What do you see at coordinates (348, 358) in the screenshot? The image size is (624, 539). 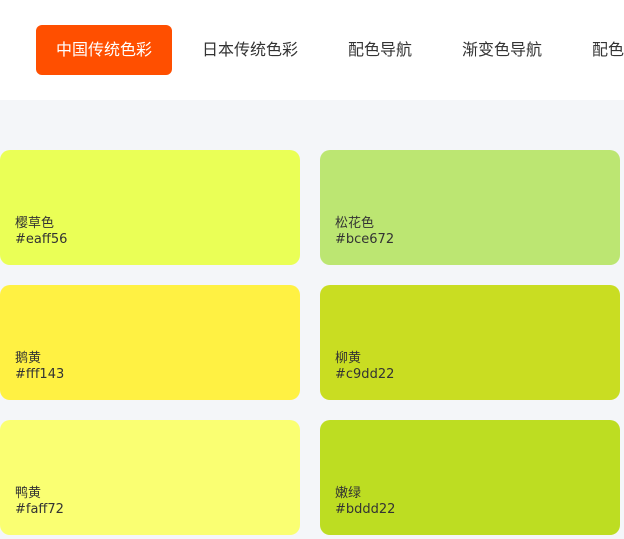 I see `color-name: 柳黄` at bounding box center [348, 358].